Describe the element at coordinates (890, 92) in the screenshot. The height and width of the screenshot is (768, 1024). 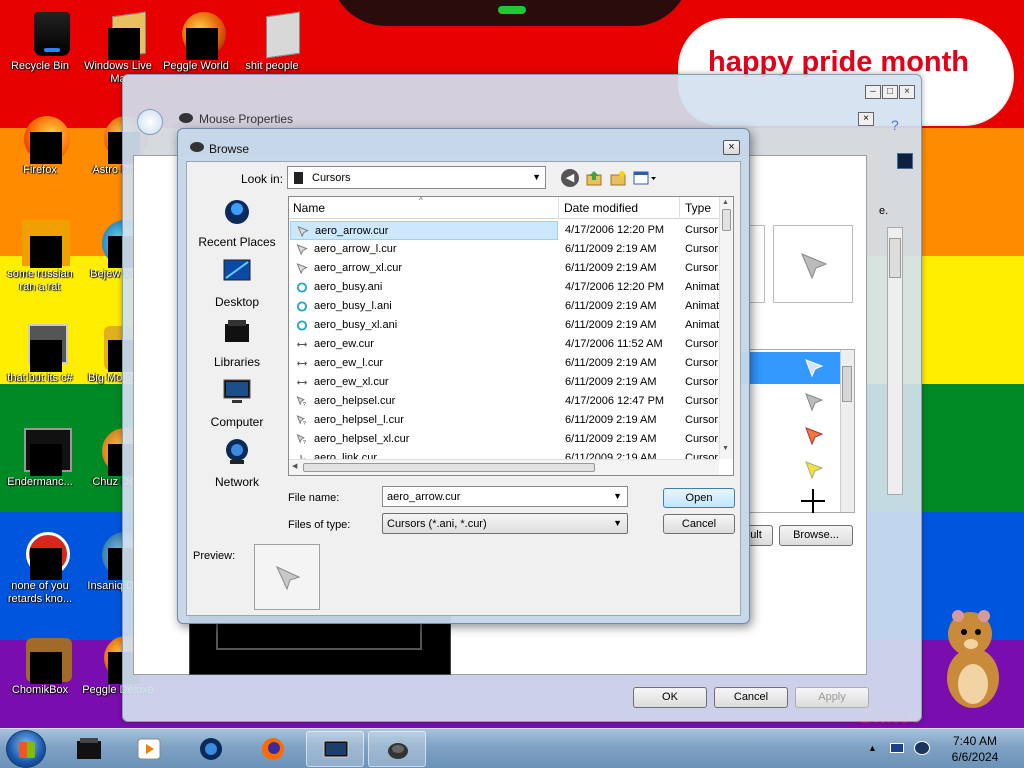
I see `maximize-button: □` at that location.